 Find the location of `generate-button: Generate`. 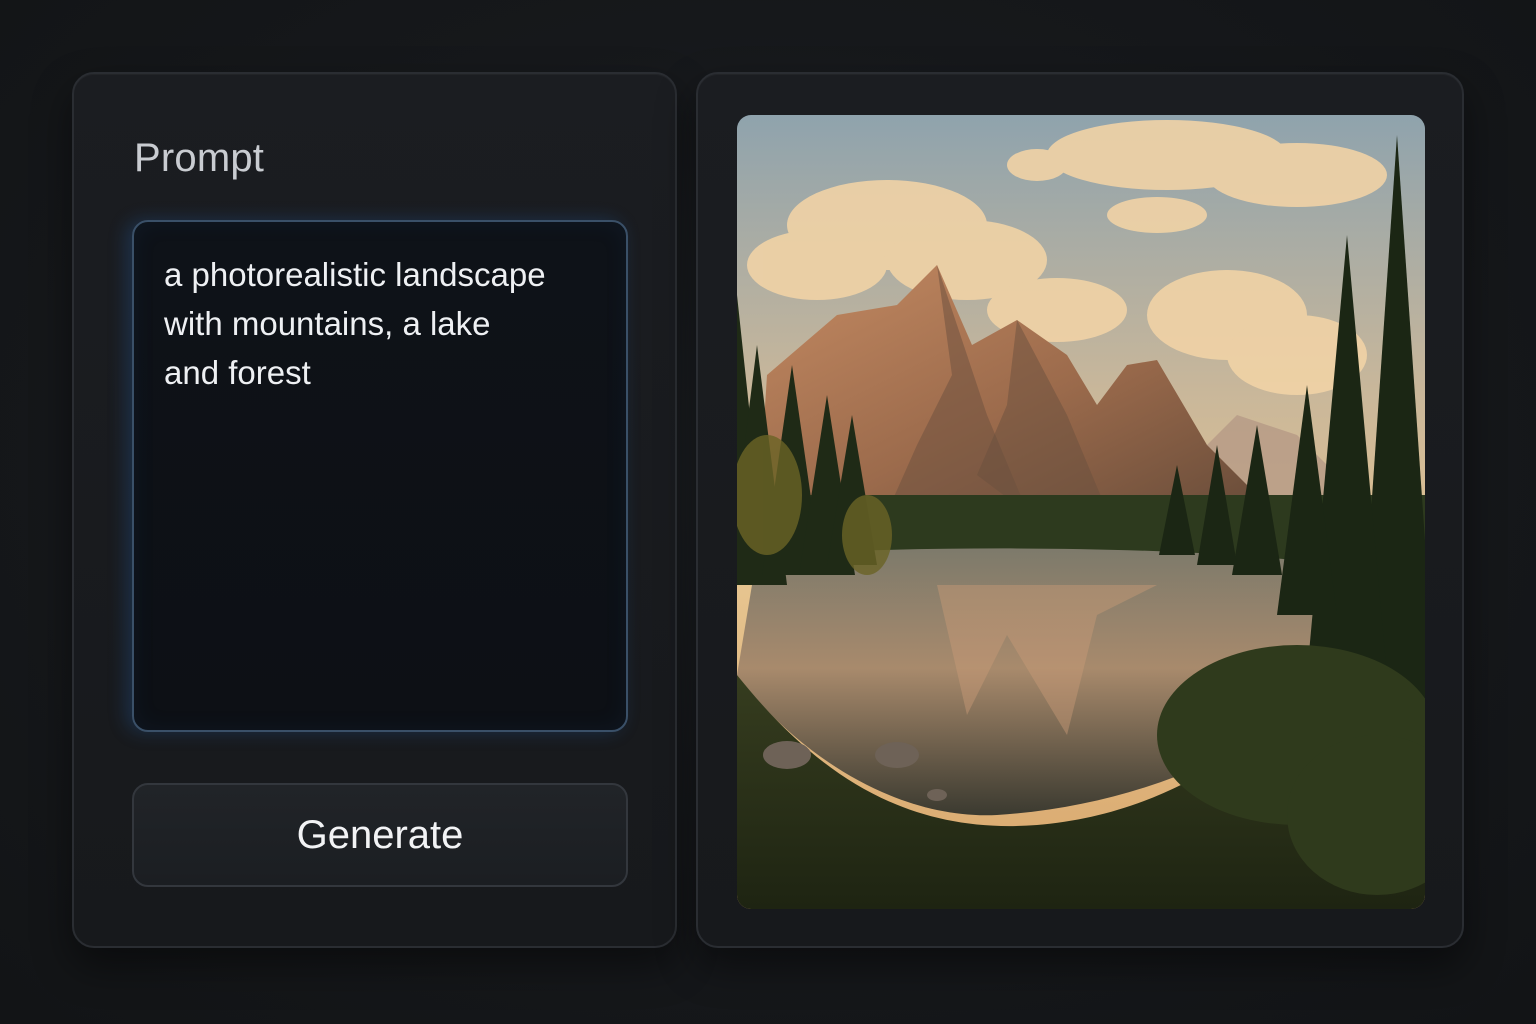

generate-button: Generate is located at coordinates (380, 835).